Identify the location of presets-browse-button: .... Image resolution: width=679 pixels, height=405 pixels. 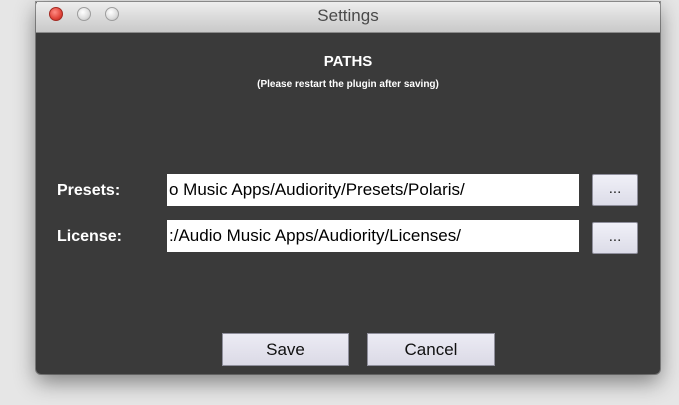
(615, 190).